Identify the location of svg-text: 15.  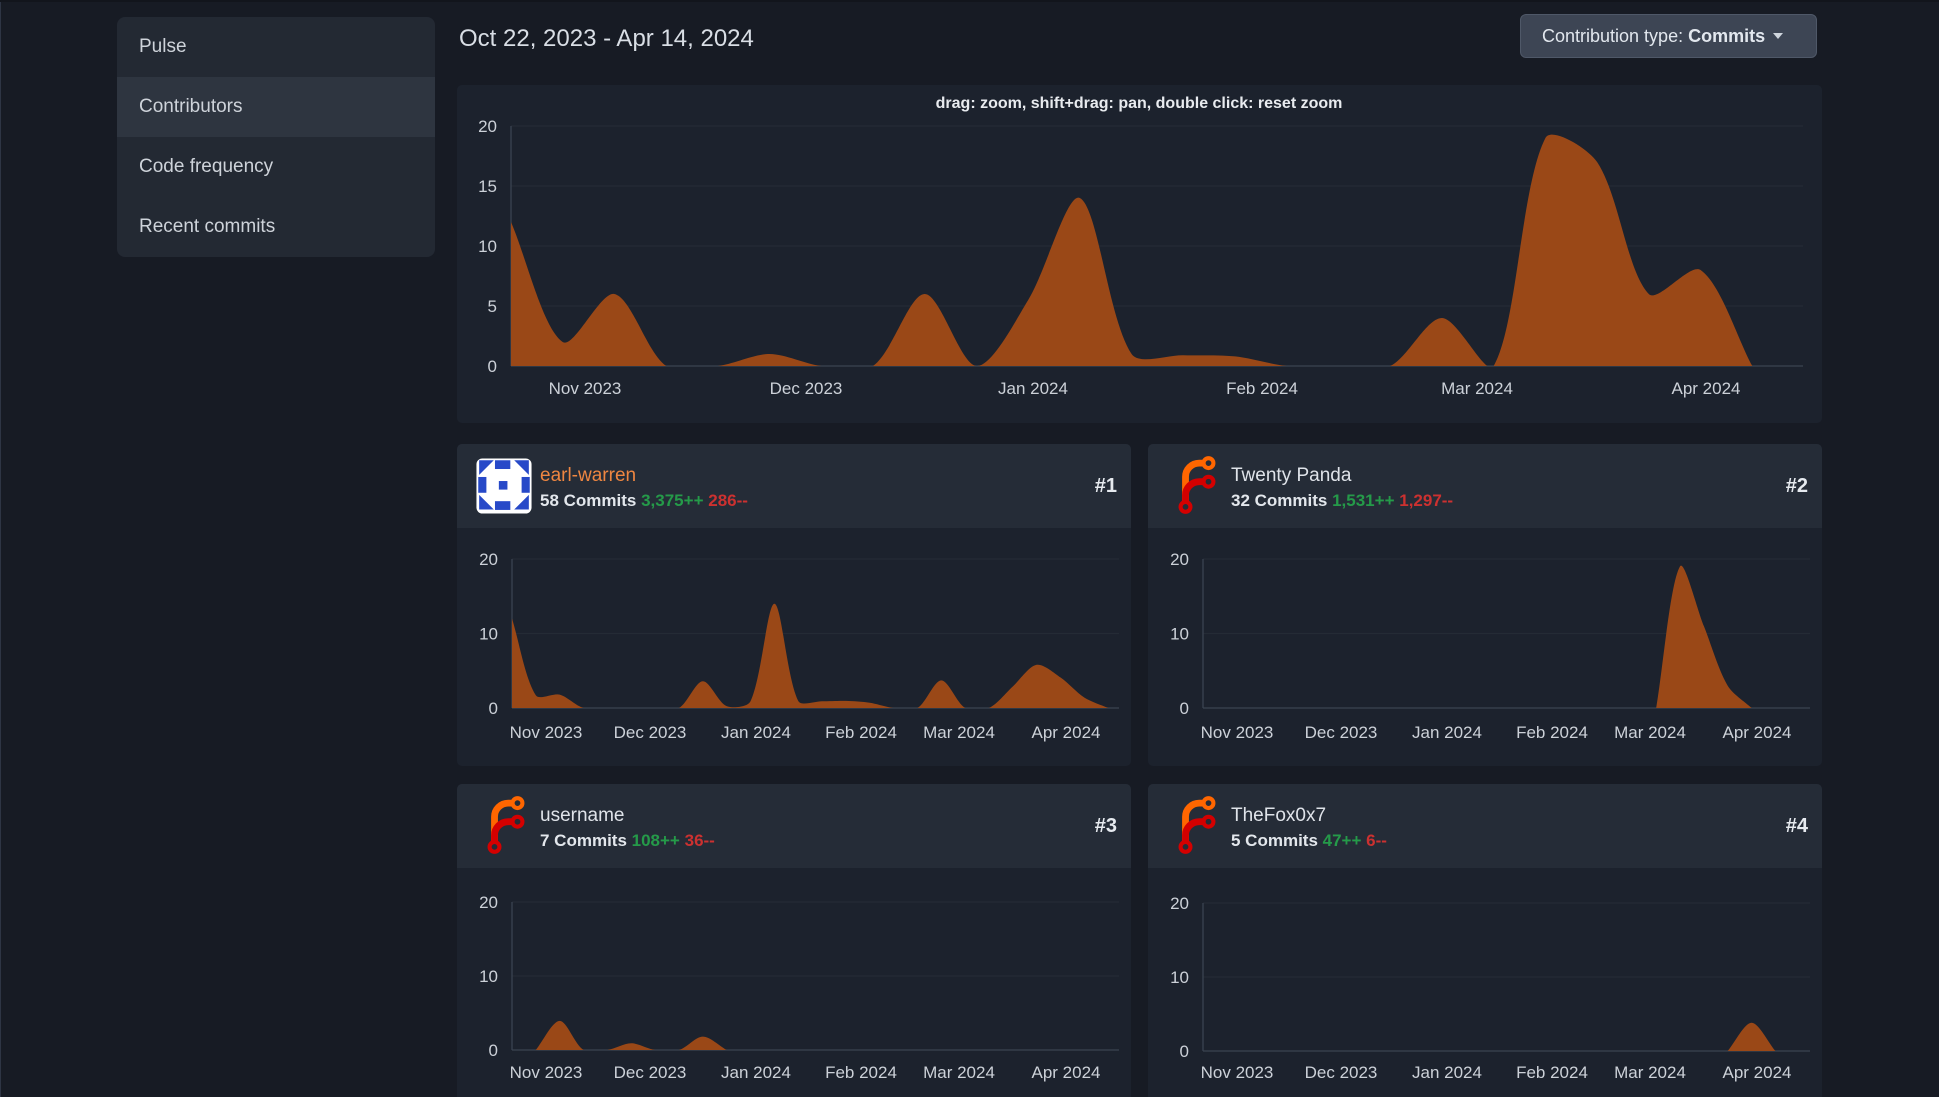
(487, 186).